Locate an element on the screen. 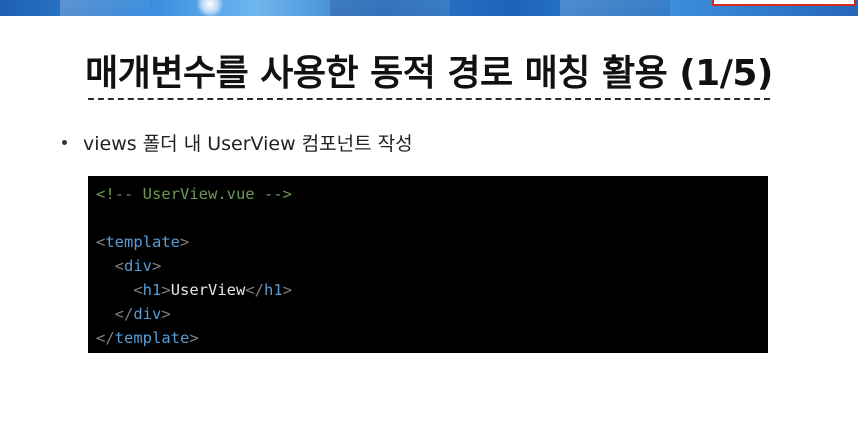 The height and width of the screenshot is (429, 858). banner-red-frame is located at coordinates (784, 3).